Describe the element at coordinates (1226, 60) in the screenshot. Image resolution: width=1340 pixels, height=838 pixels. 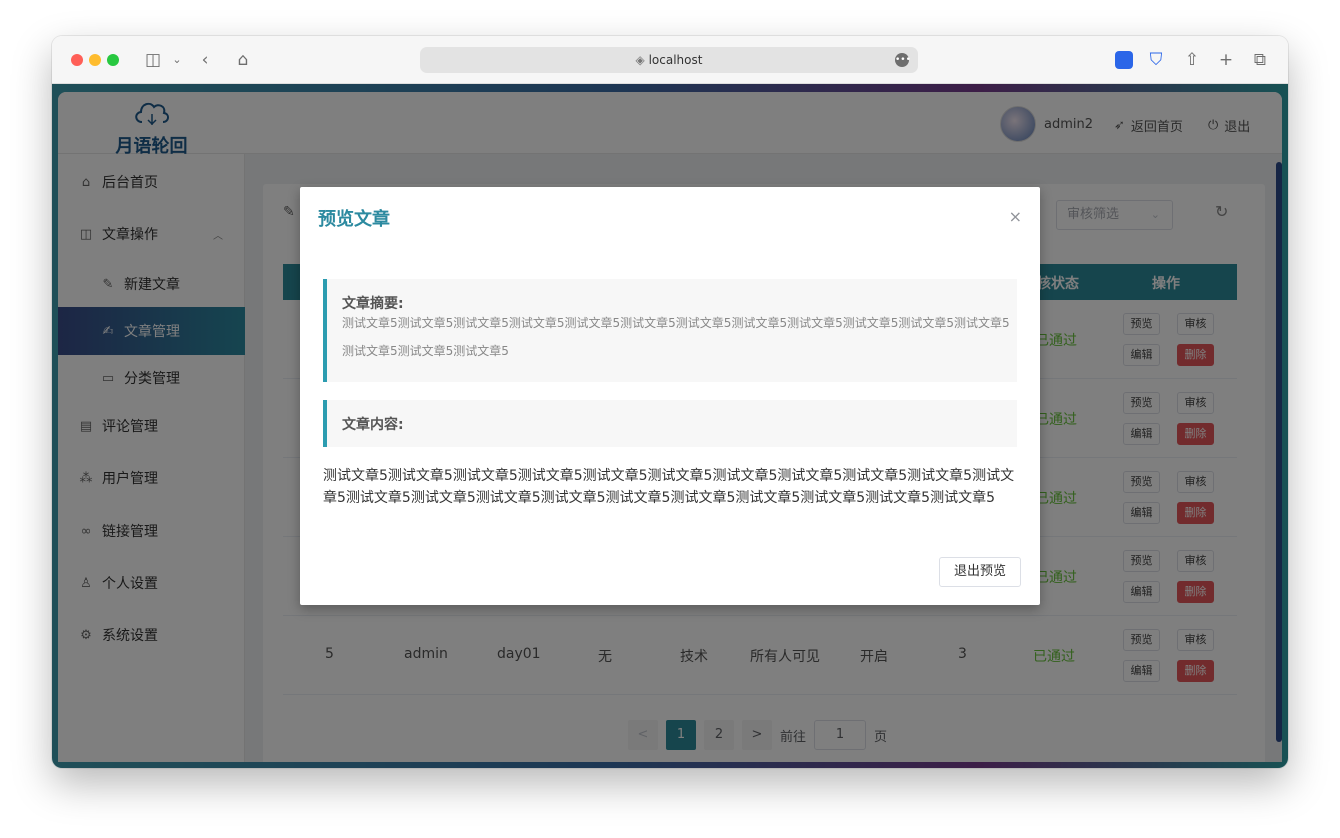
I see `new-tab-icon: +` at that location.